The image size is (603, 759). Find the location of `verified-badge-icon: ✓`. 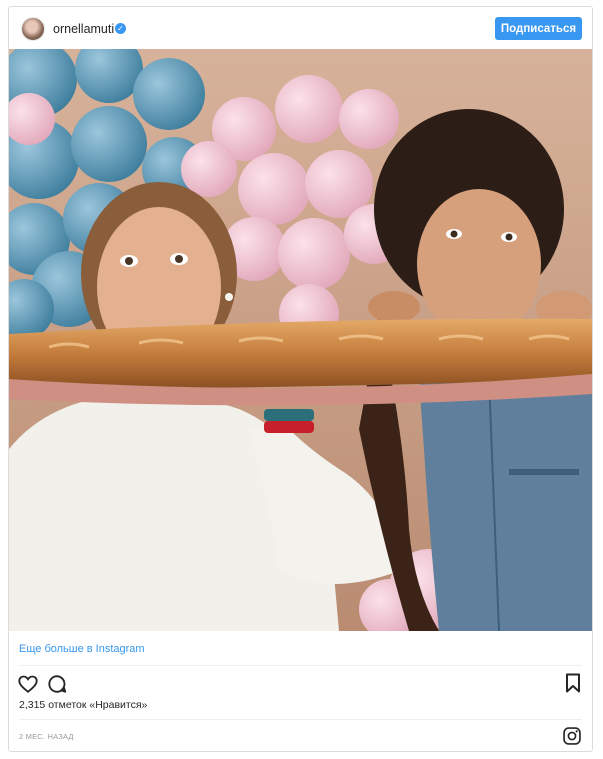

verified-badge-icon: ✓ is located at coordinates (120, 28).